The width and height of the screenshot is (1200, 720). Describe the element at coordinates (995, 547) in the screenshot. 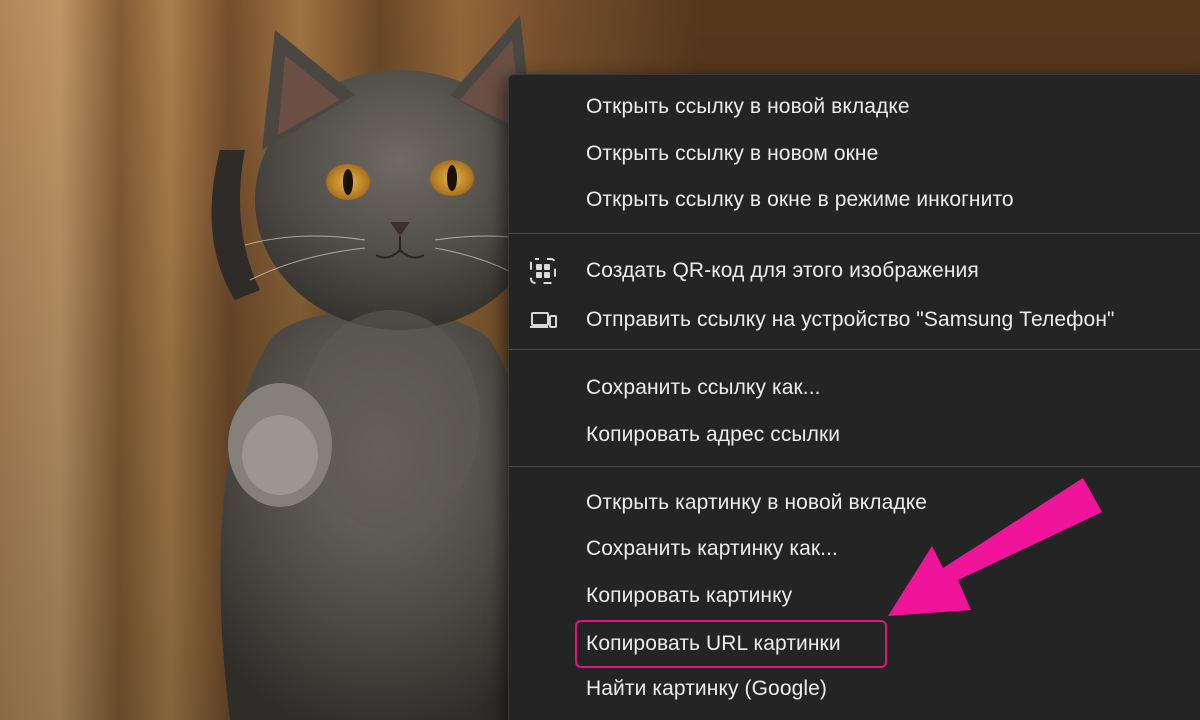

I see `annotation-arrow-icon` at that location.